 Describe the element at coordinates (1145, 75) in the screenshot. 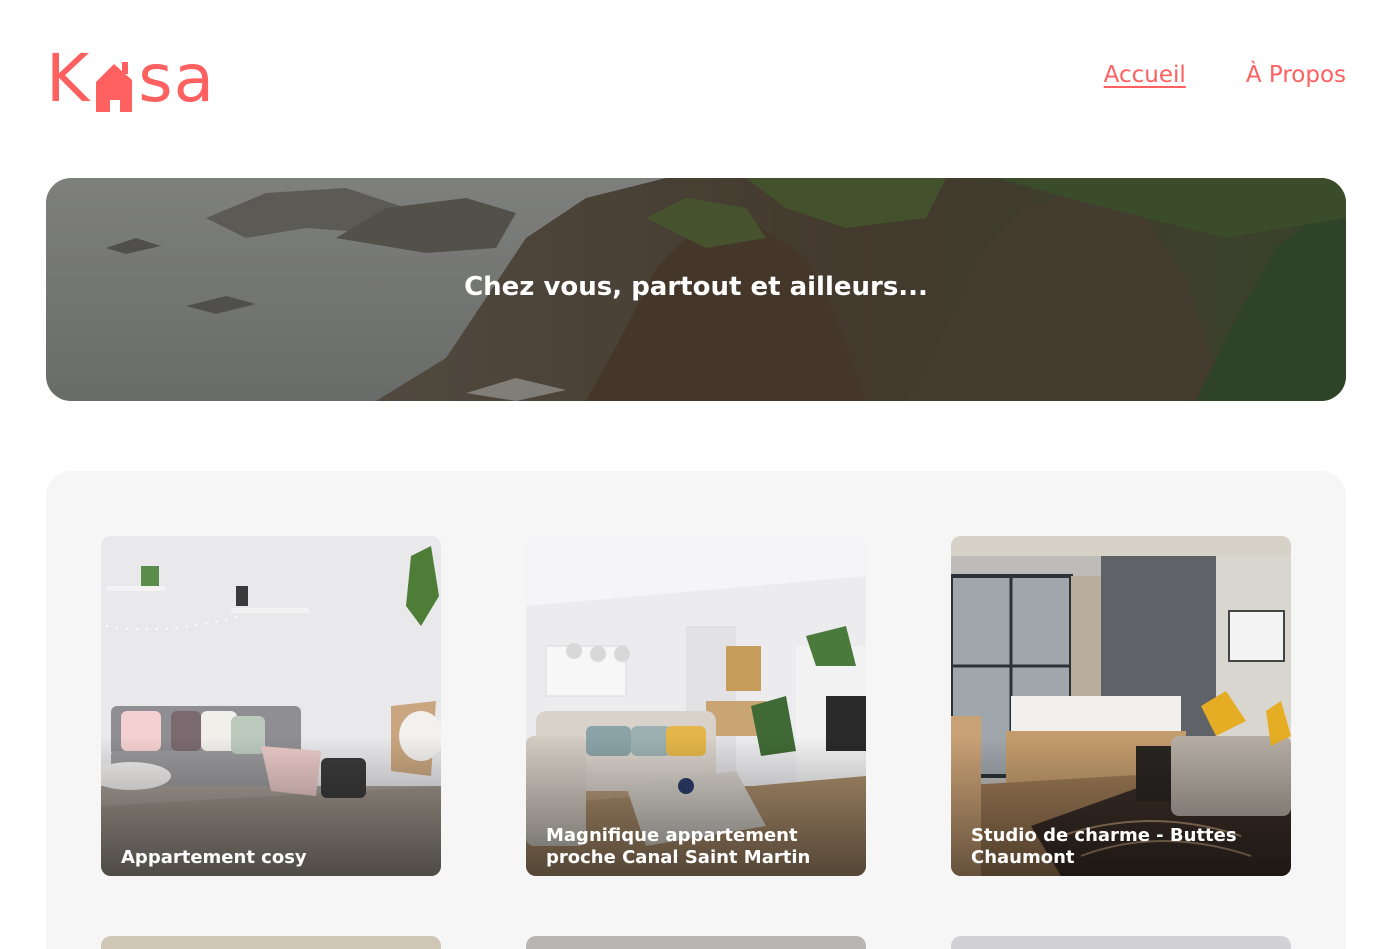

I see `nav-link-accueil: Accueil` at that location.